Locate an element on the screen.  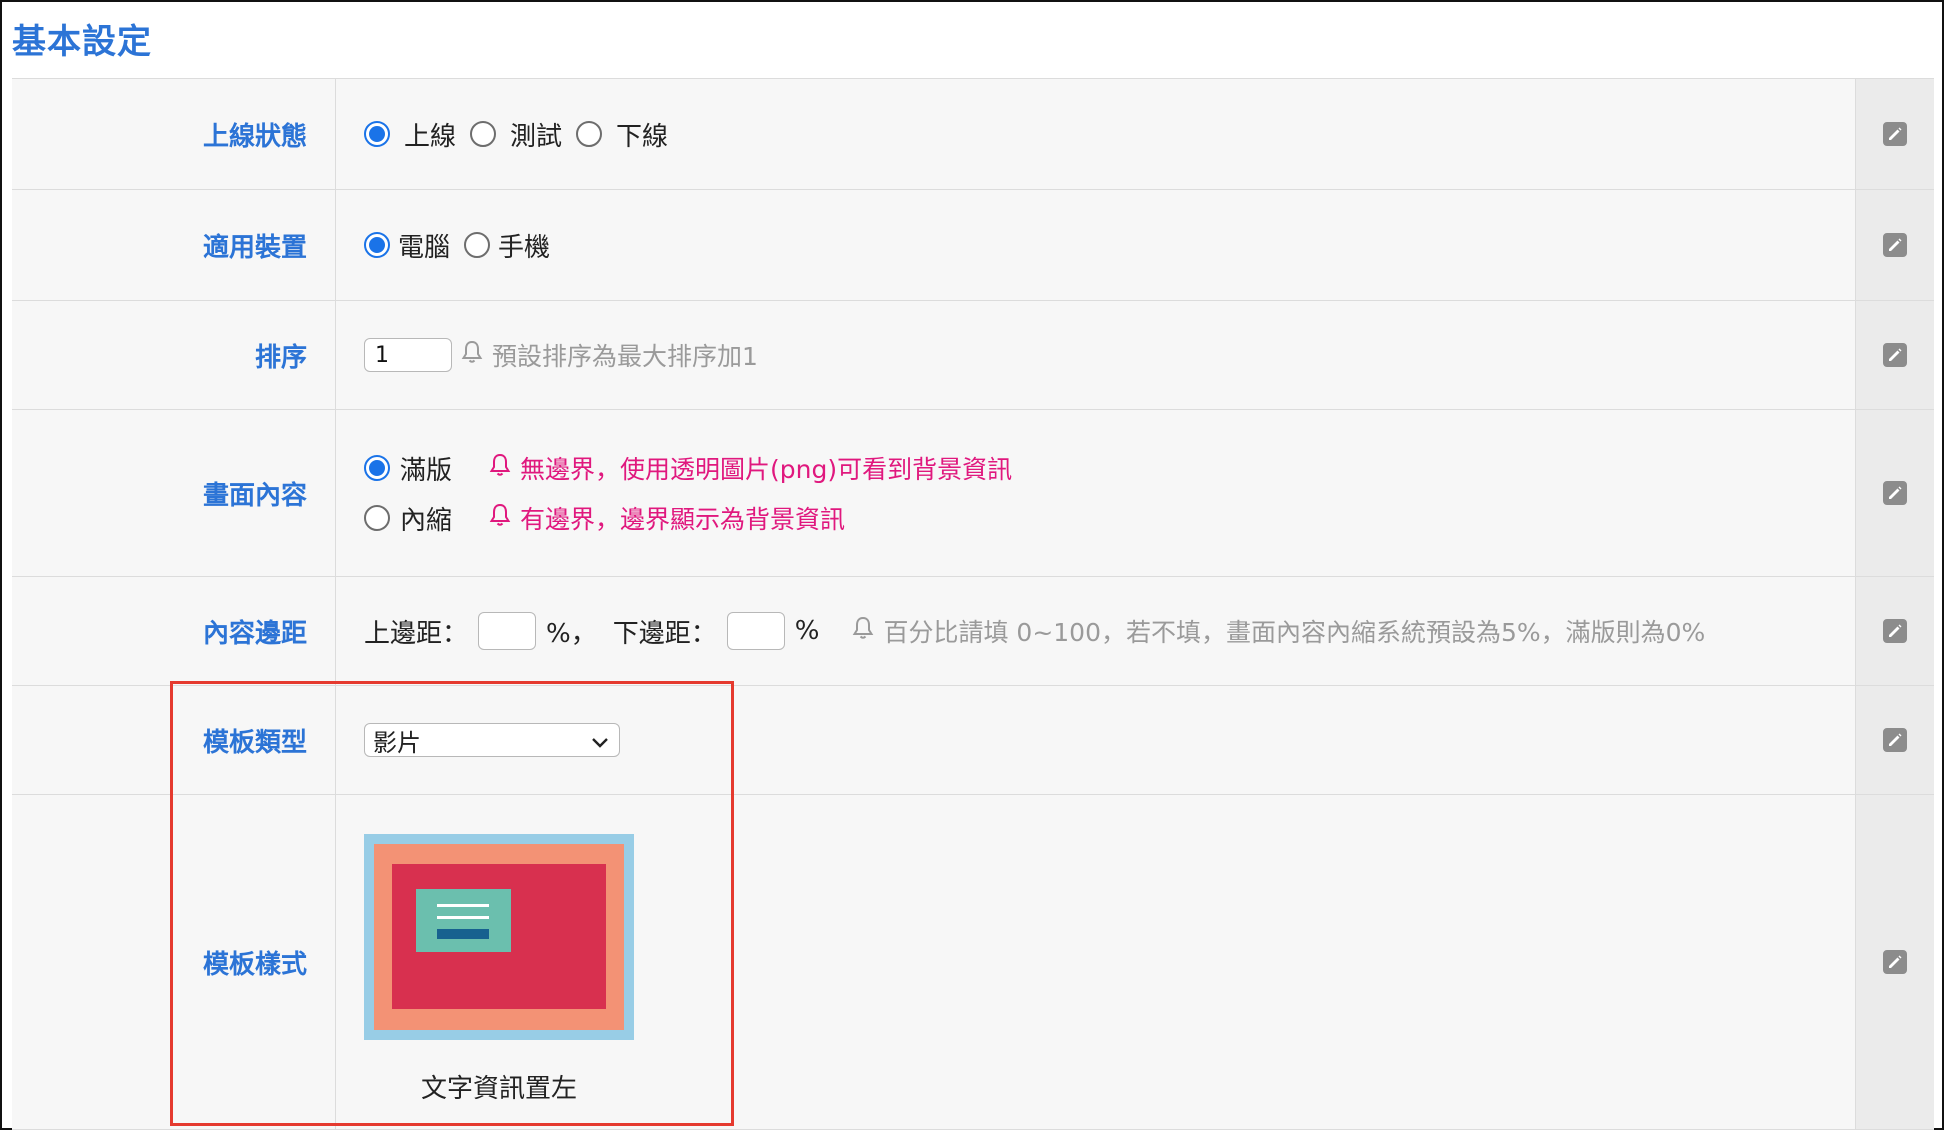
radio-pc is located at coordinates (377, 245).